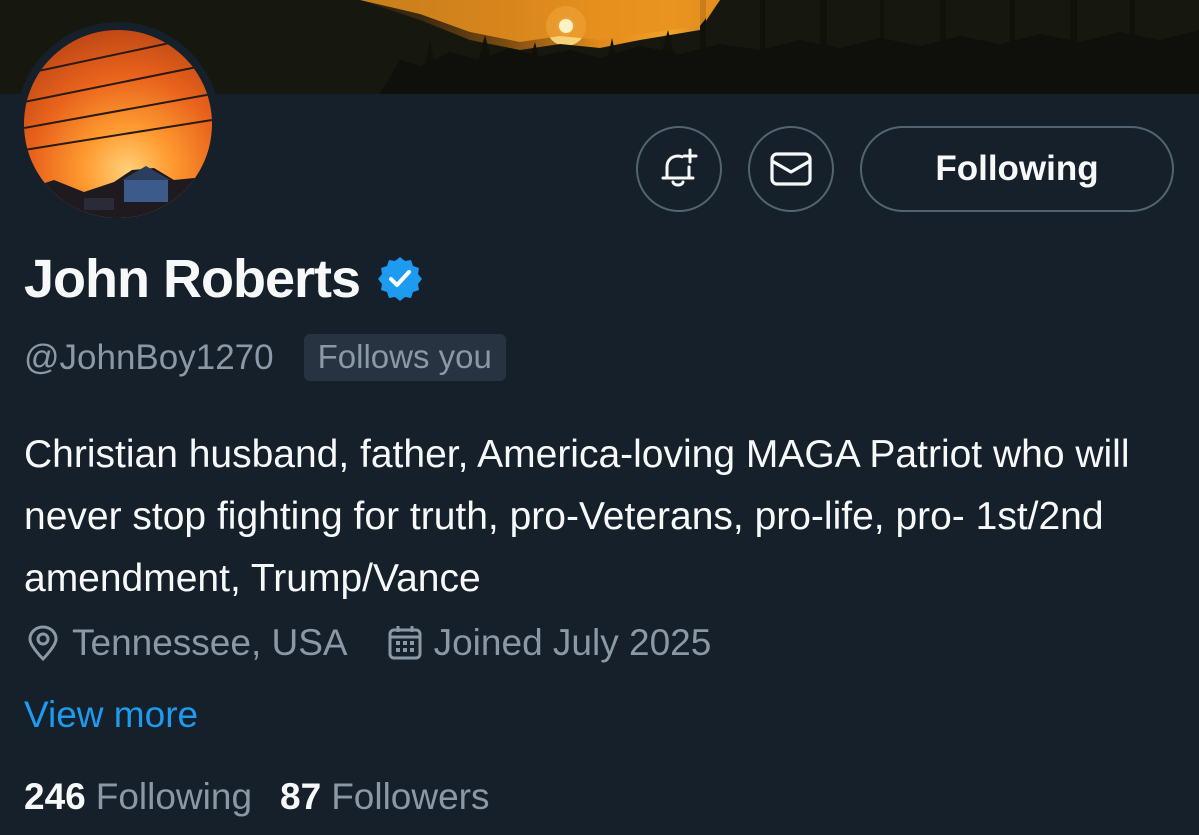 This screenshot has height=835, width=1199. I want to click on message-button, so click(791, 169).